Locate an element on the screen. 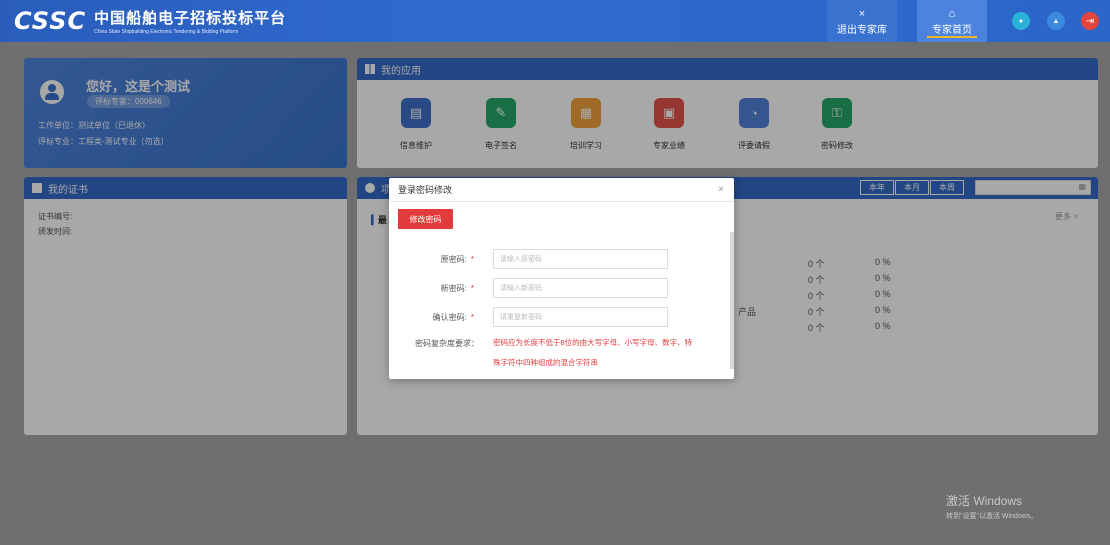 This screenshot has height=545, width=1110. exit-expert-library-button: × 退出专家库 is located at coordinates (862, 21).